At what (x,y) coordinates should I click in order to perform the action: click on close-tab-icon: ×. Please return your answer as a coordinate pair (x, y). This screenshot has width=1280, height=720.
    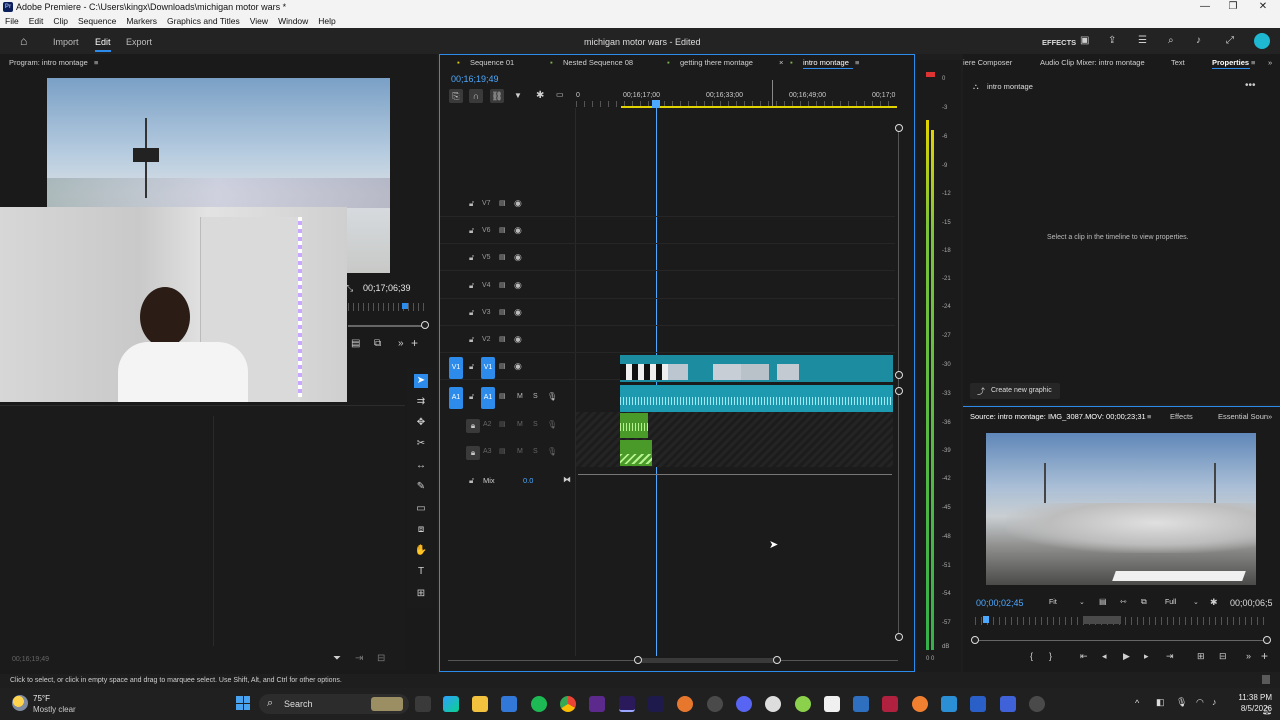
    Looking at the image, I should click on (781, 62).